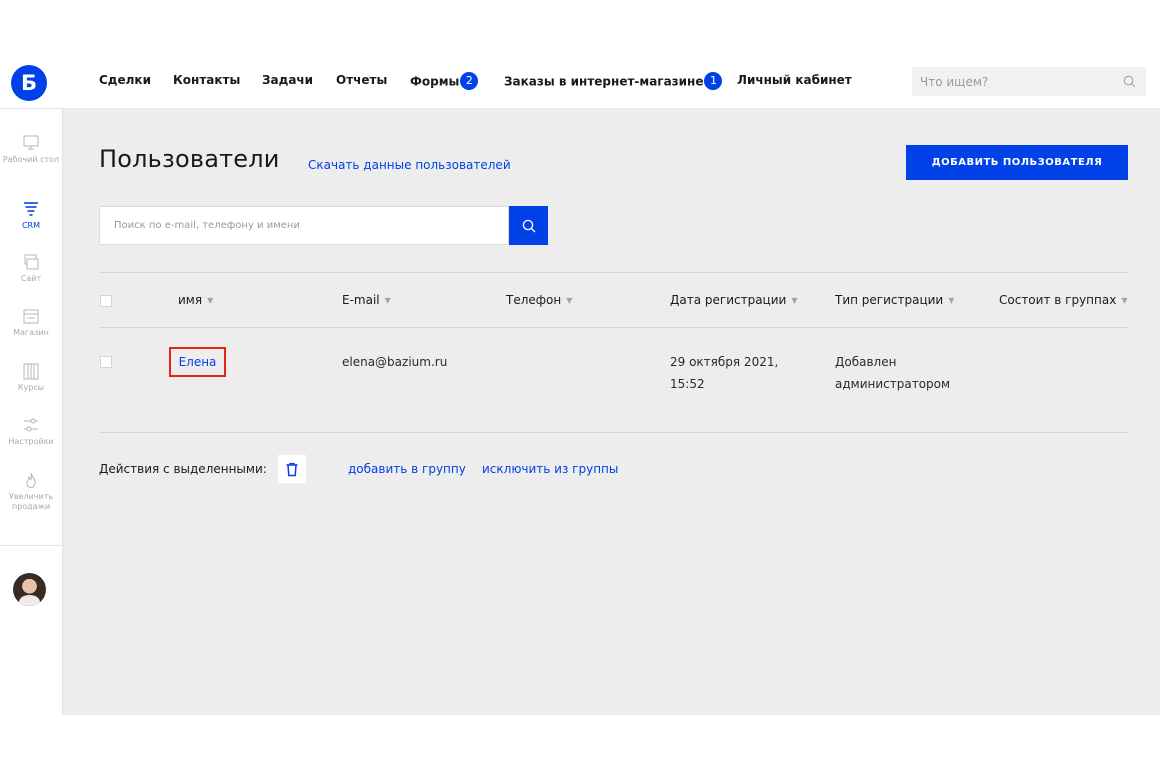 Image resolution: width=1160 pixels, height=771 pixels. I want to click on books-icon, so click(31, 371).